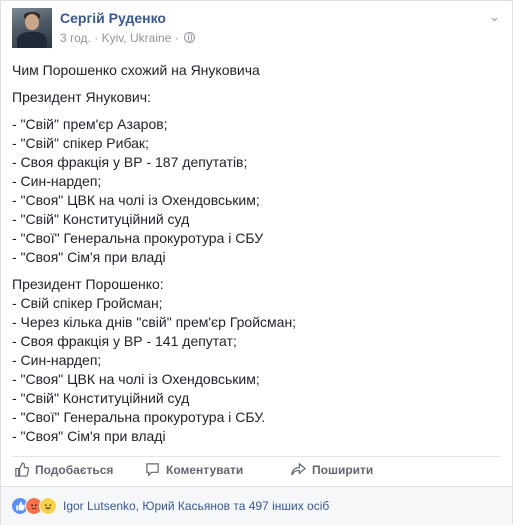 The image size is (513, 525). What do you see at coordinates (137, 38) in the screenshot?
I see `post-location: Kyiv, Ukraine` at bounding box center [137, 38].